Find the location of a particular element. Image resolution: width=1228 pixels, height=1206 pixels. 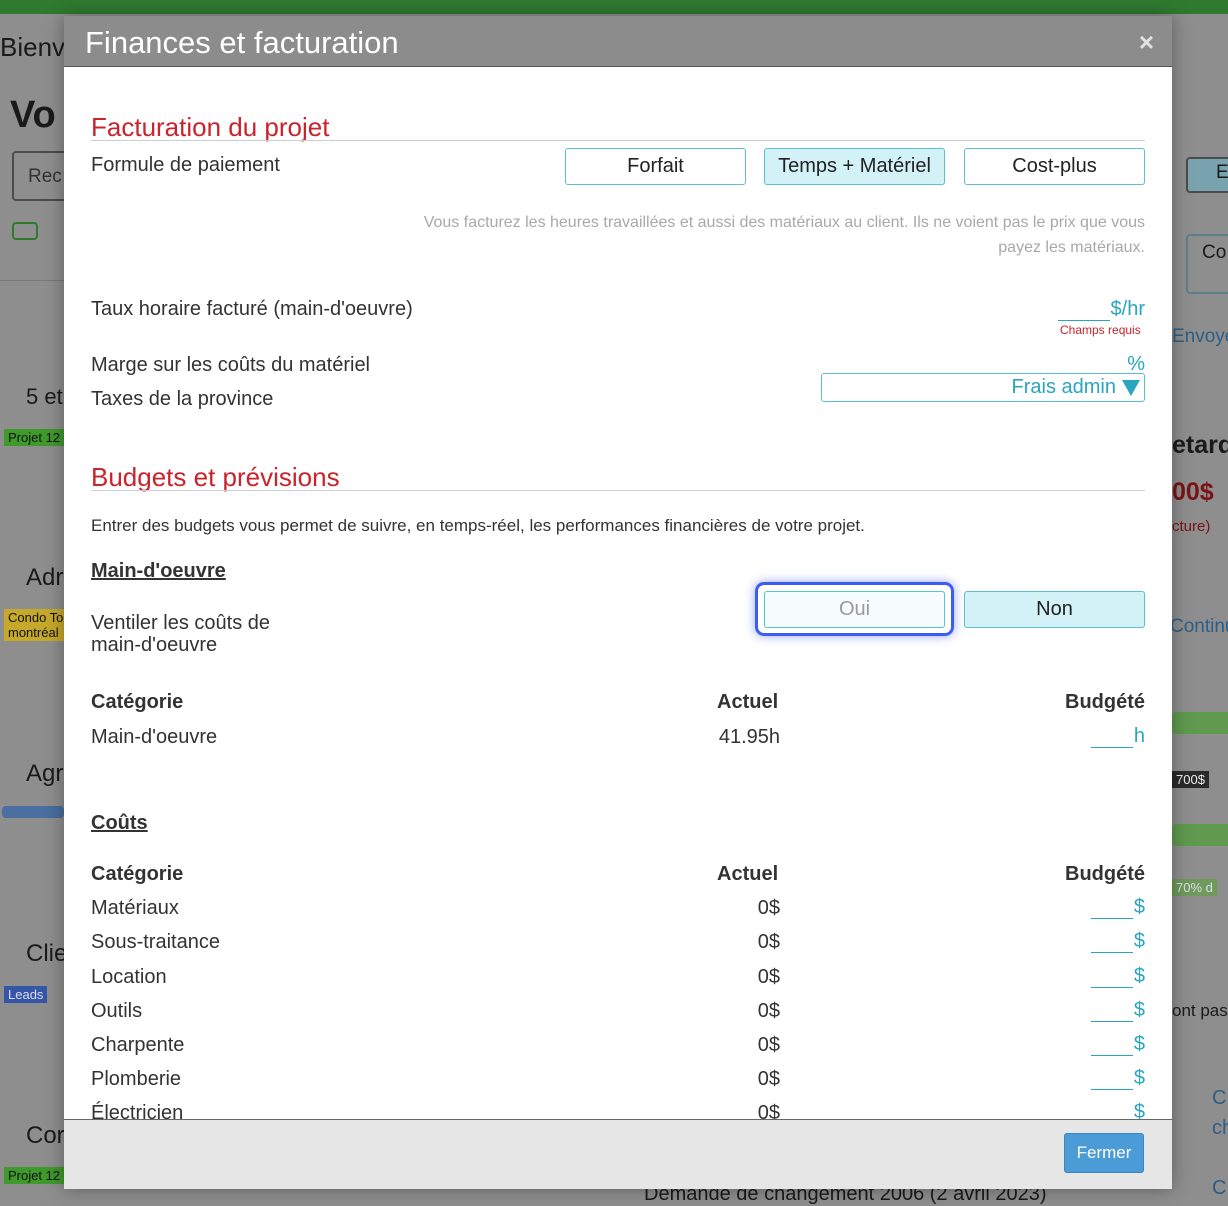

labor-header-actual: Actuel is located at coordinates (748, 702).